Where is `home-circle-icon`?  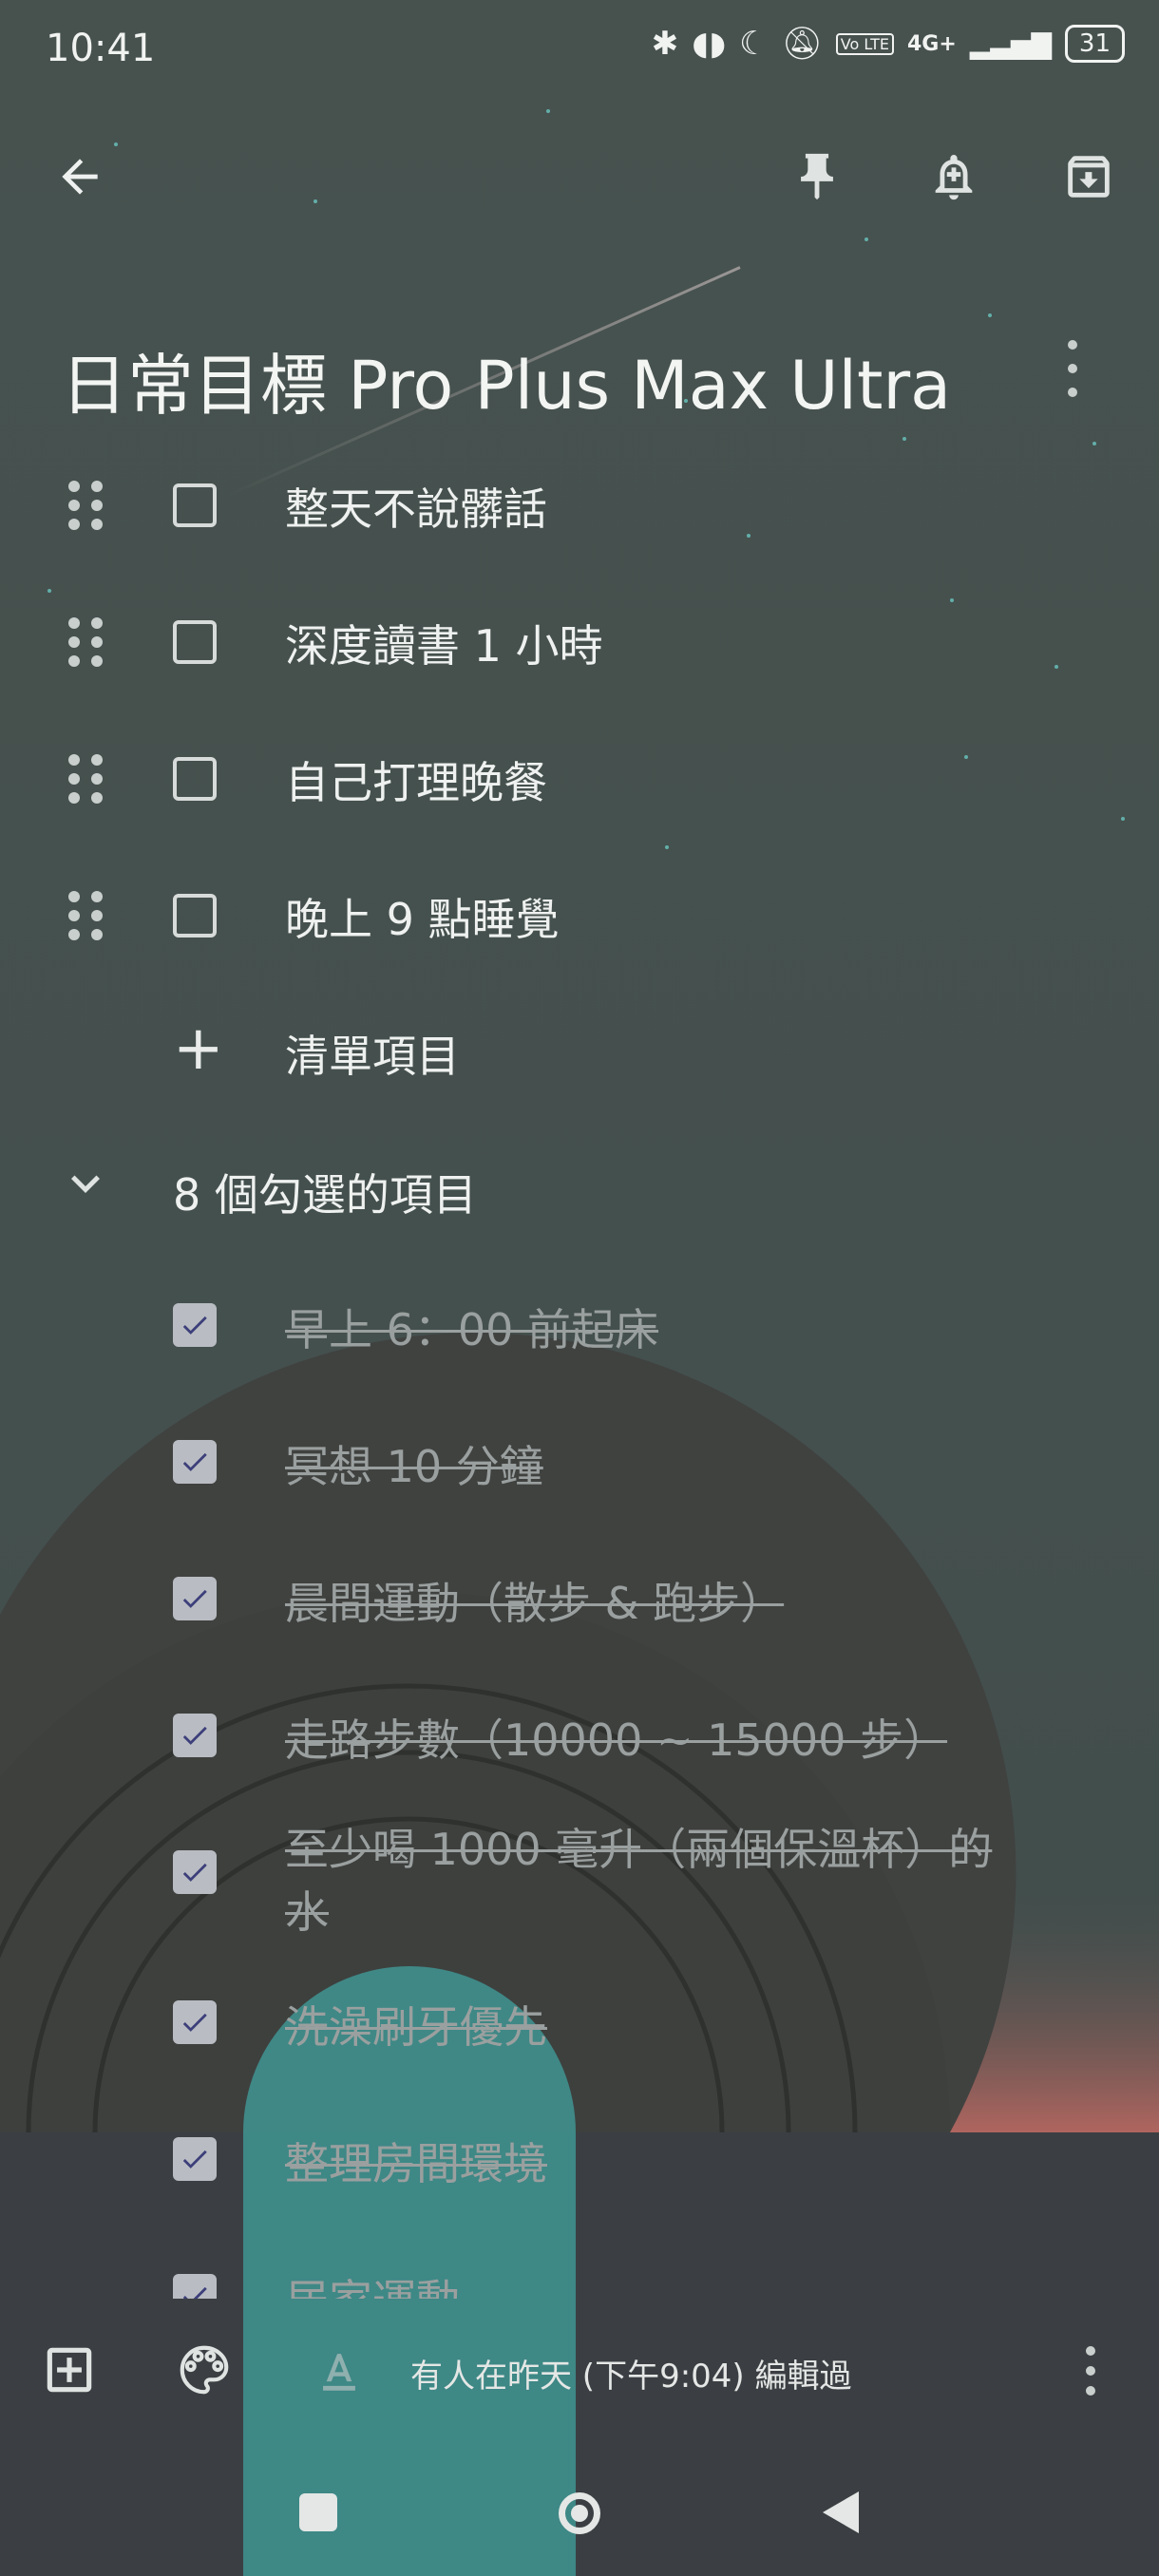 home-circle-icon is located at coordinates (579, 2513).